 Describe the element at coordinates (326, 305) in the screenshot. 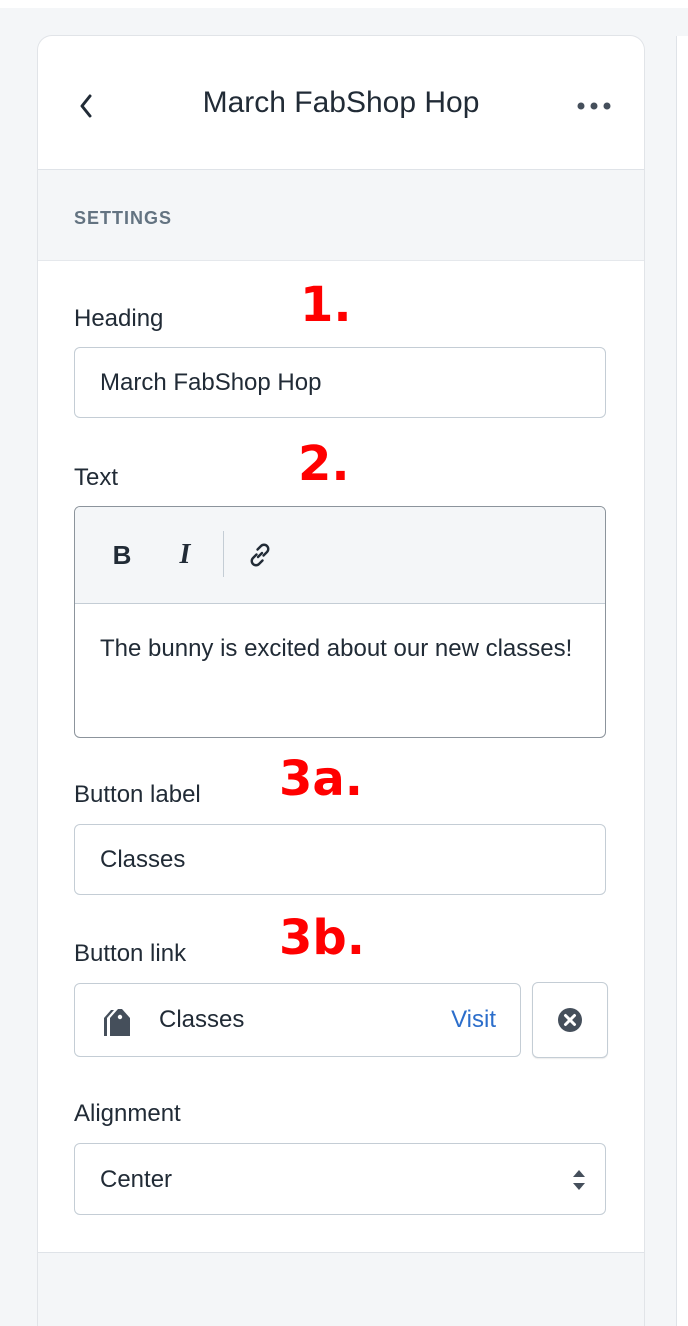

I see `annotation-1: 1.` at that location.